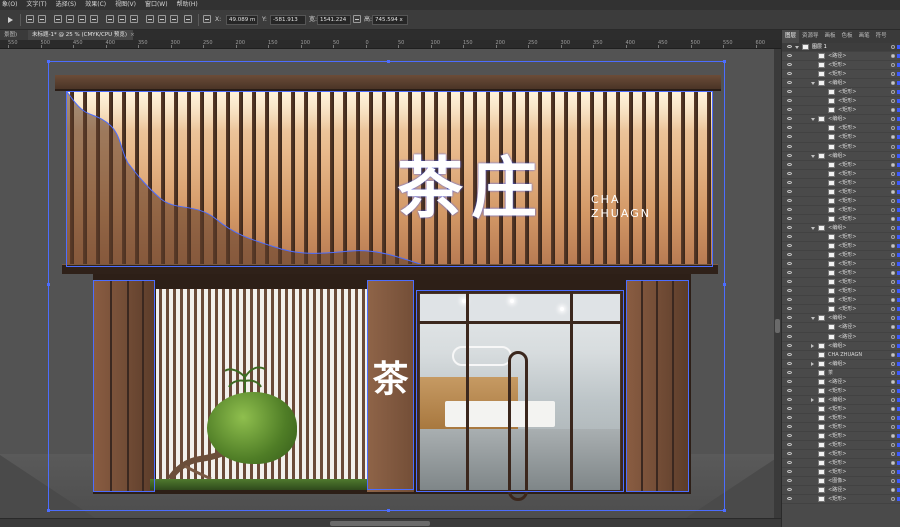 This screenshot has width=900, height=527. Describe the element at coordinates (81, 35) in the screenshot. I see `tab-active-document: 未标题-1* @ 25 % (CMYK/CPU 预览) ×` at that location.